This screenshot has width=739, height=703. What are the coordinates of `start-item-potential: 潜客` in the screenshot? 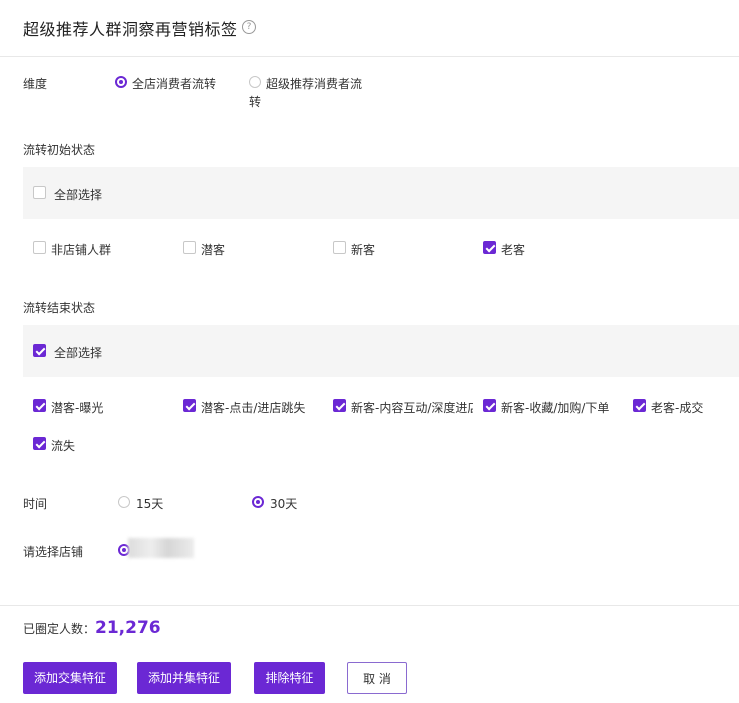 It's located at (213, 249).